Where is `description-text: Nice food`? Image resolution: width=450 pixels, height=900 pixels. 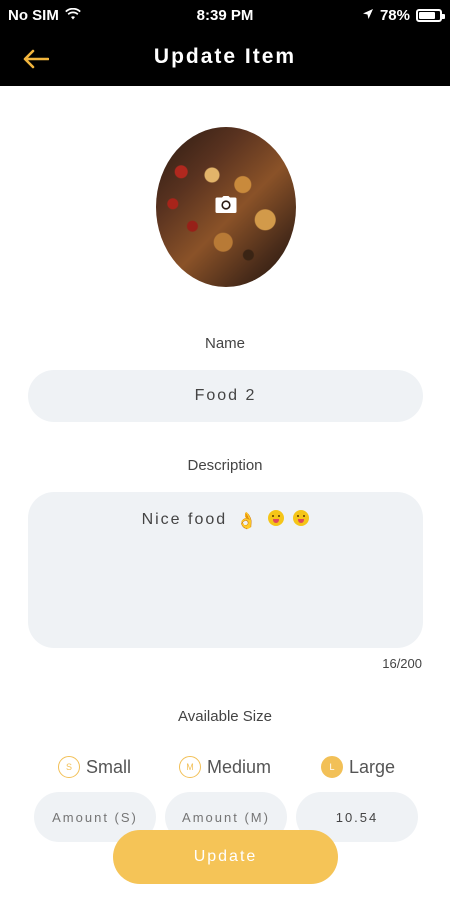 description-text: Nice food is located at coordinates (184, 519).